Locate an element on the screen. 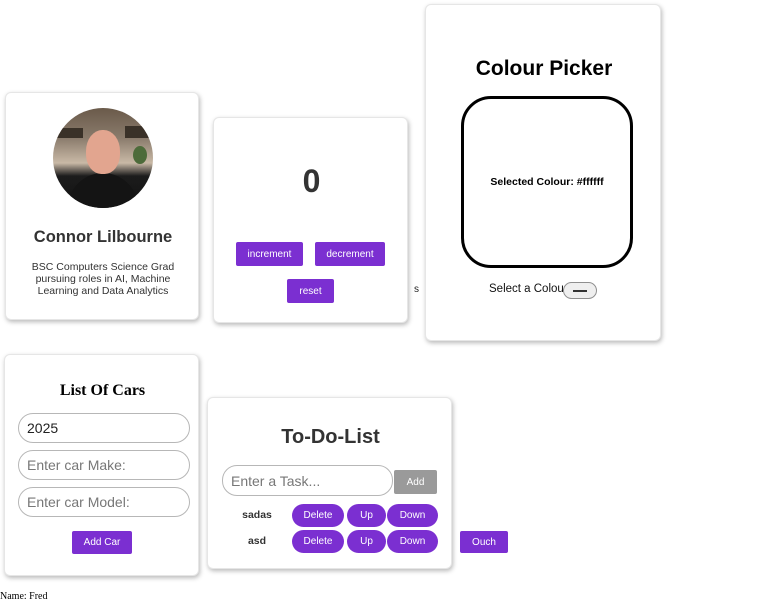  colour-swatch: Selected Colour: #ffffff is located at coordinates (547, 182).